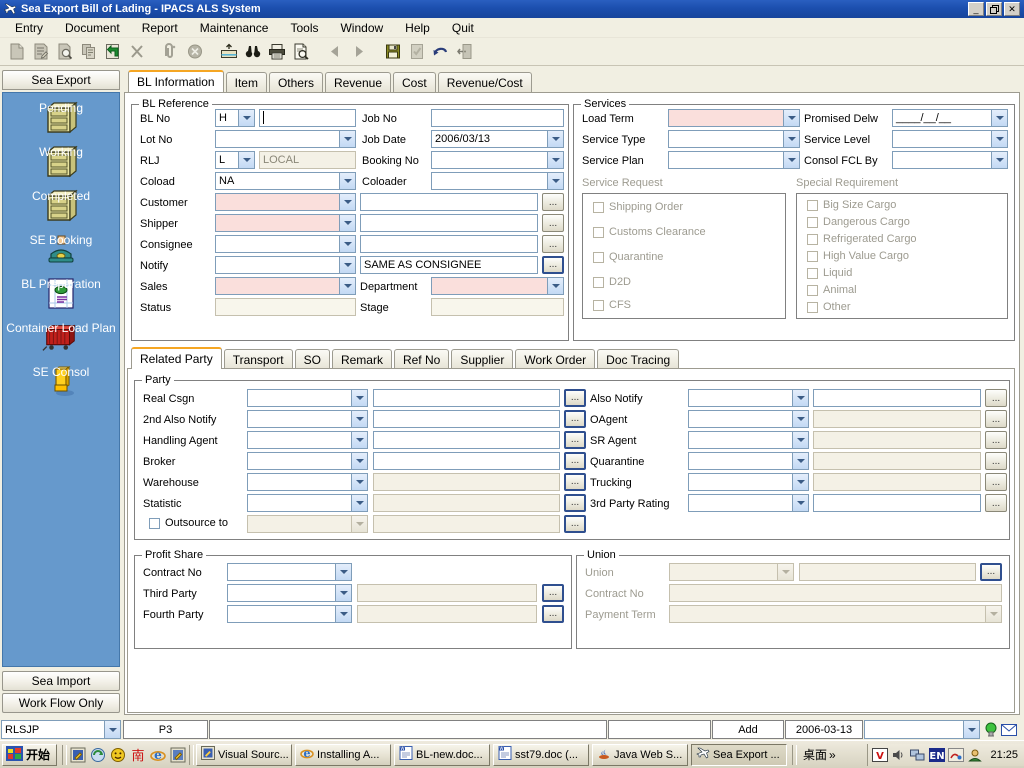 This screenshot has height=768, width=1024. I want to click on save-disk-icon, so click(393, 52).